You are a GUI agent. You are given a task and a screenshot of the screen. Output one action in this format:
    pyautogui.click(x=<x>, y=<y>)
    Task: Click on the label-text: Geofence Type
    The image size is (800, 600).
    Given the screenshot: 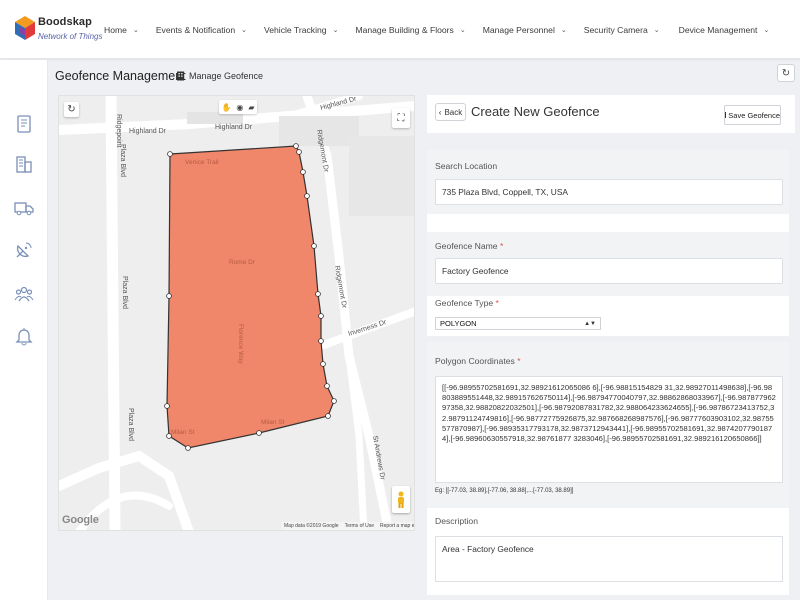 What is the action you would take?
    pyautogui.click(x=464, y=303)
    